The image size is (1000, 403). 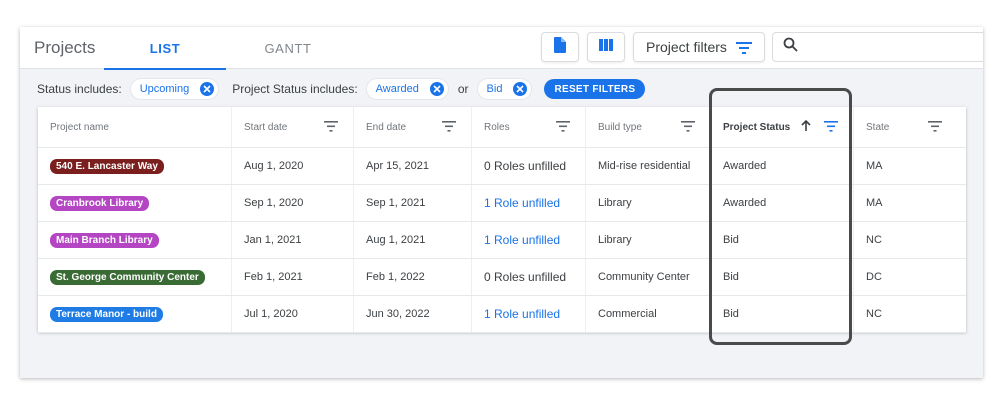 What do you see at coordinates (648, 166) in the screenshot?
I see `cell-build: Mid-rise residential` at bounding box center [648, 166].